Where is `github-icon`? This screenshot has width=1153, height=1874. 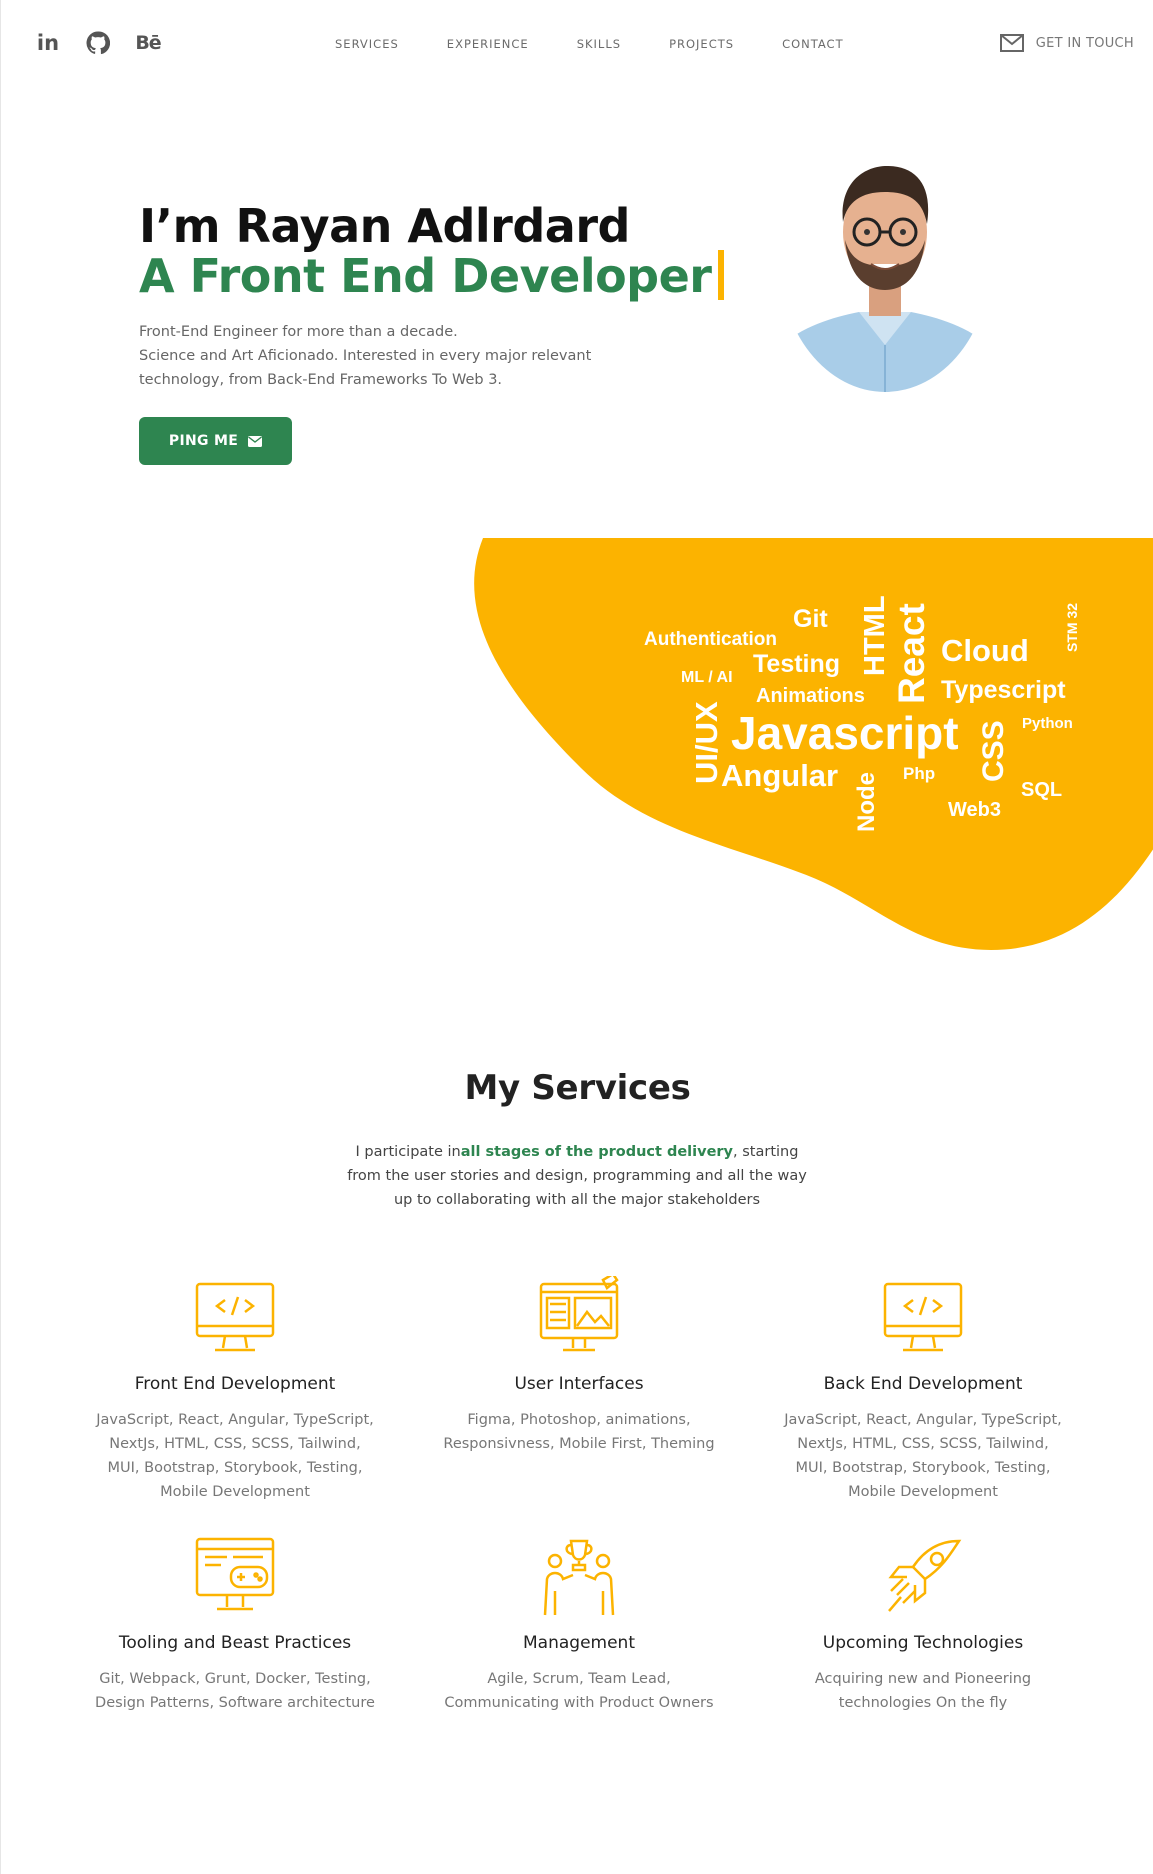
github-icon is located at coordinates (98, 43).